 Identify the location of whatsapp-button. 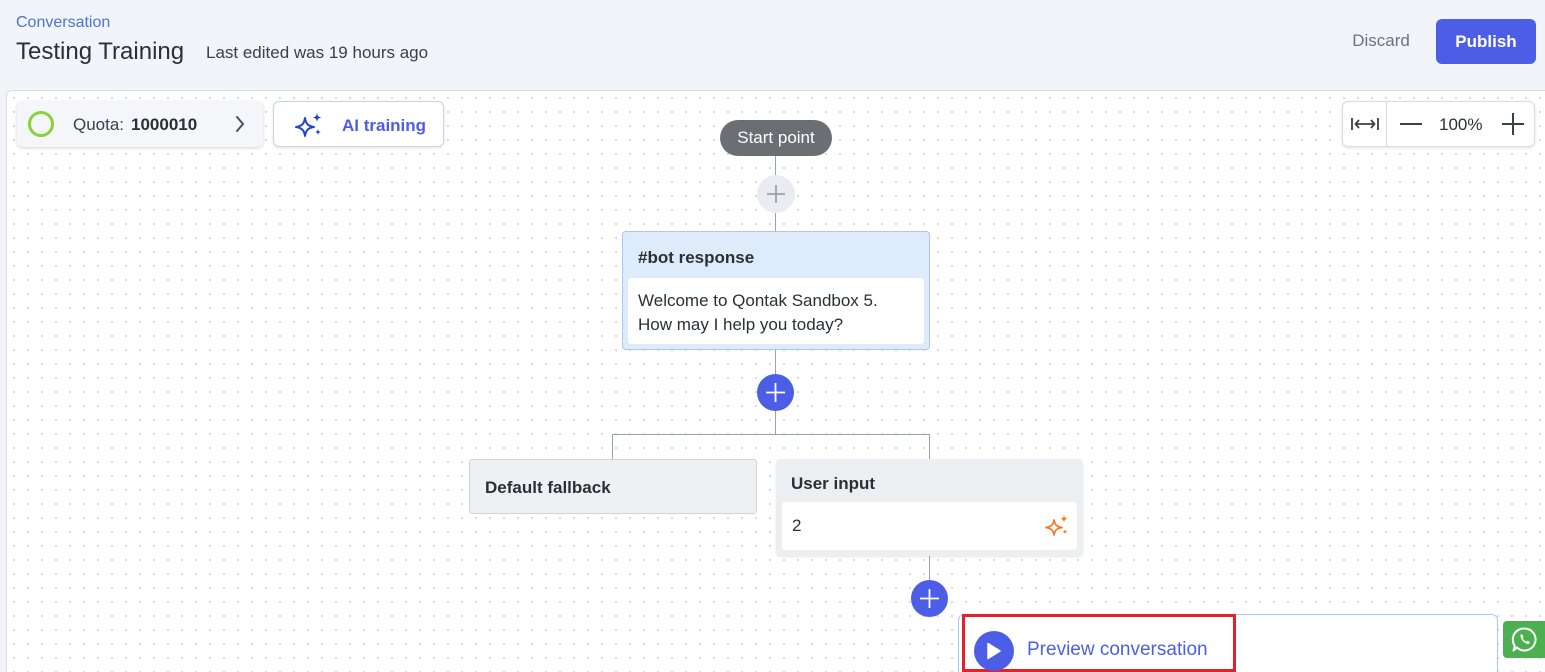
(1524, 639).